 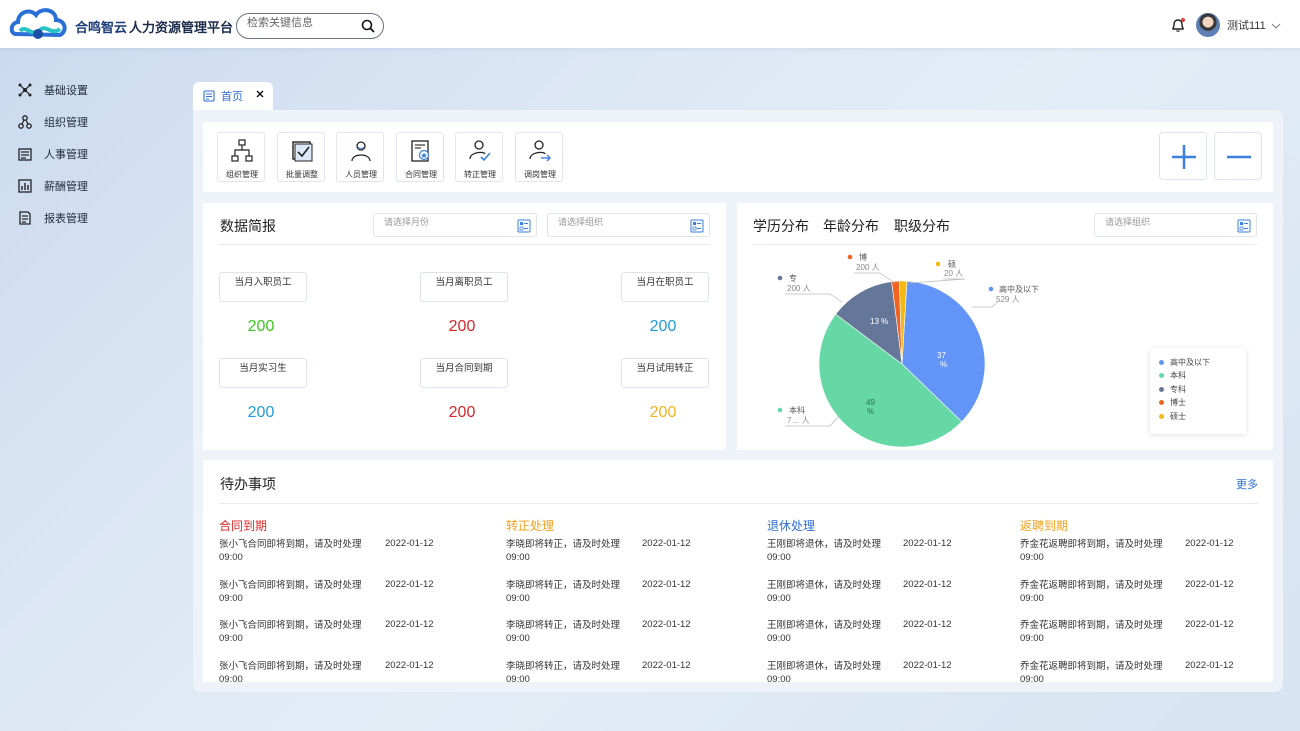 I want to click on legend-item: 硕士, so click(x=1172, y=416).